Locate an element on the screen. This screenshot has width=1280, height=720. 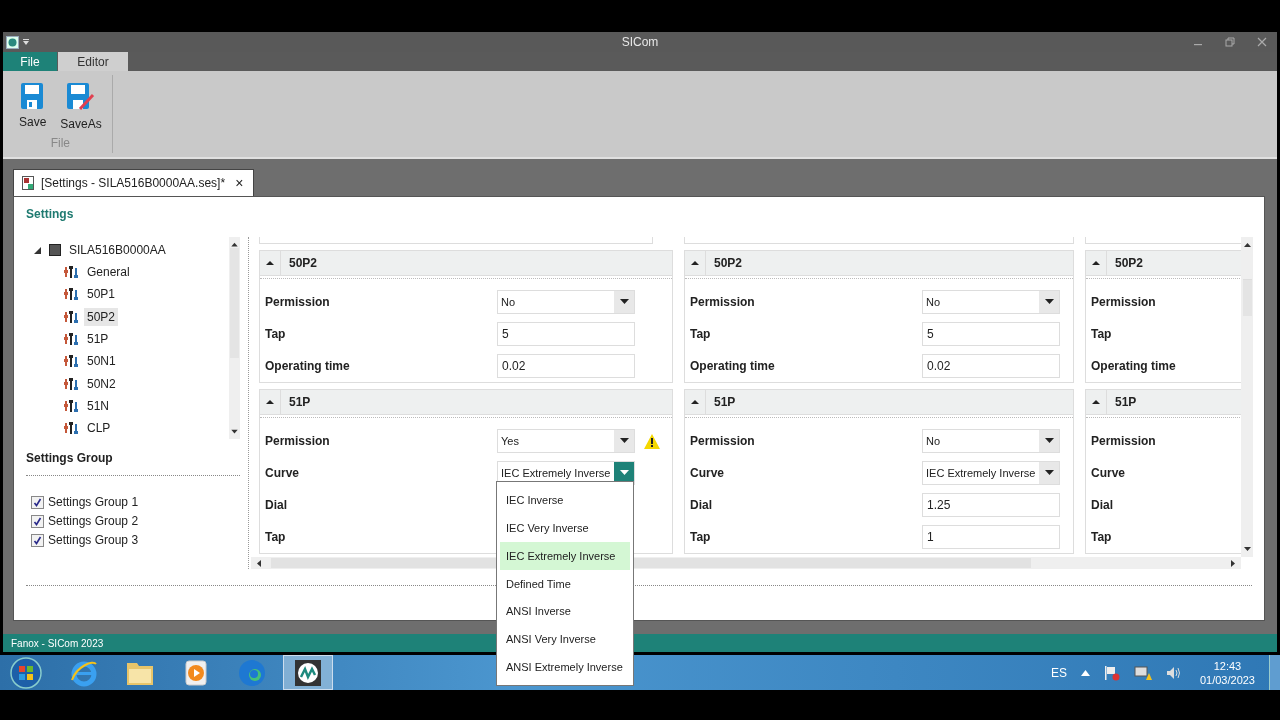
save-button: Save is located at coordinates (33, 107).